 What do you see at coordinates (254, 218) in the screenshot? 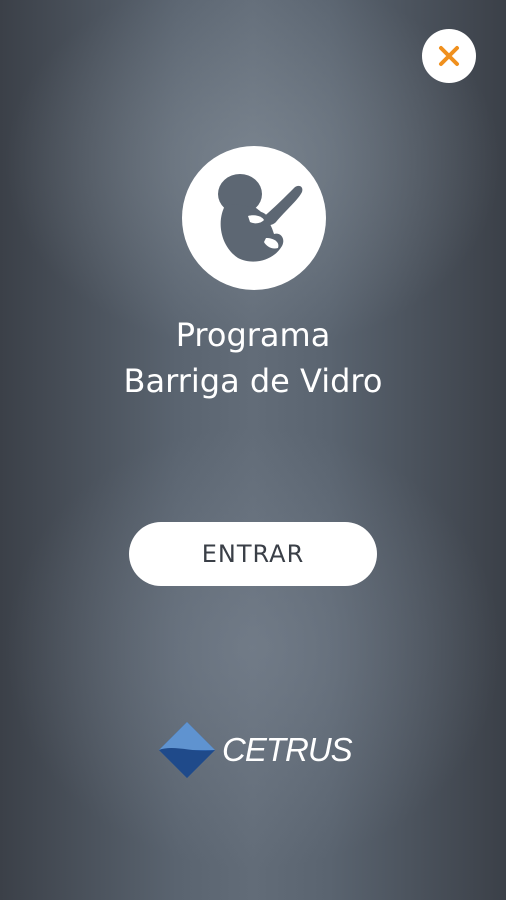
I see `fetus-icon` at bounding box center [254, 218].